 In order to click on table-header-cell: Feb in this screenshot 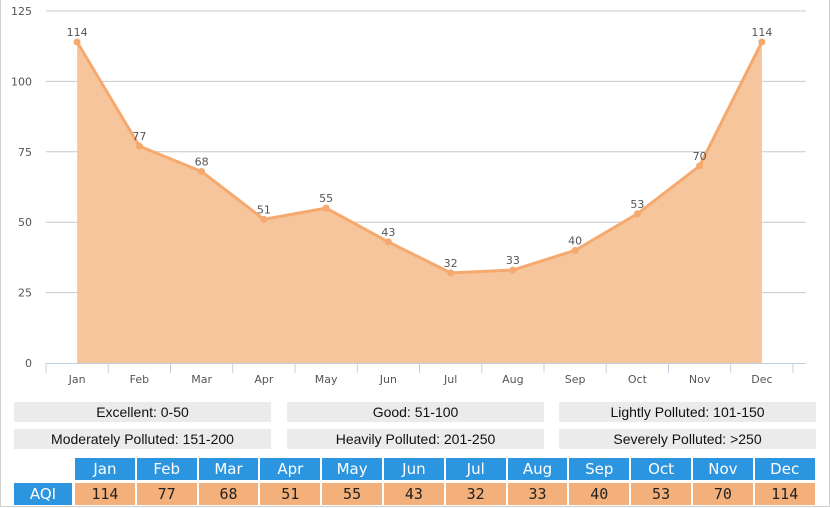, I will do `click(166, 469)`.